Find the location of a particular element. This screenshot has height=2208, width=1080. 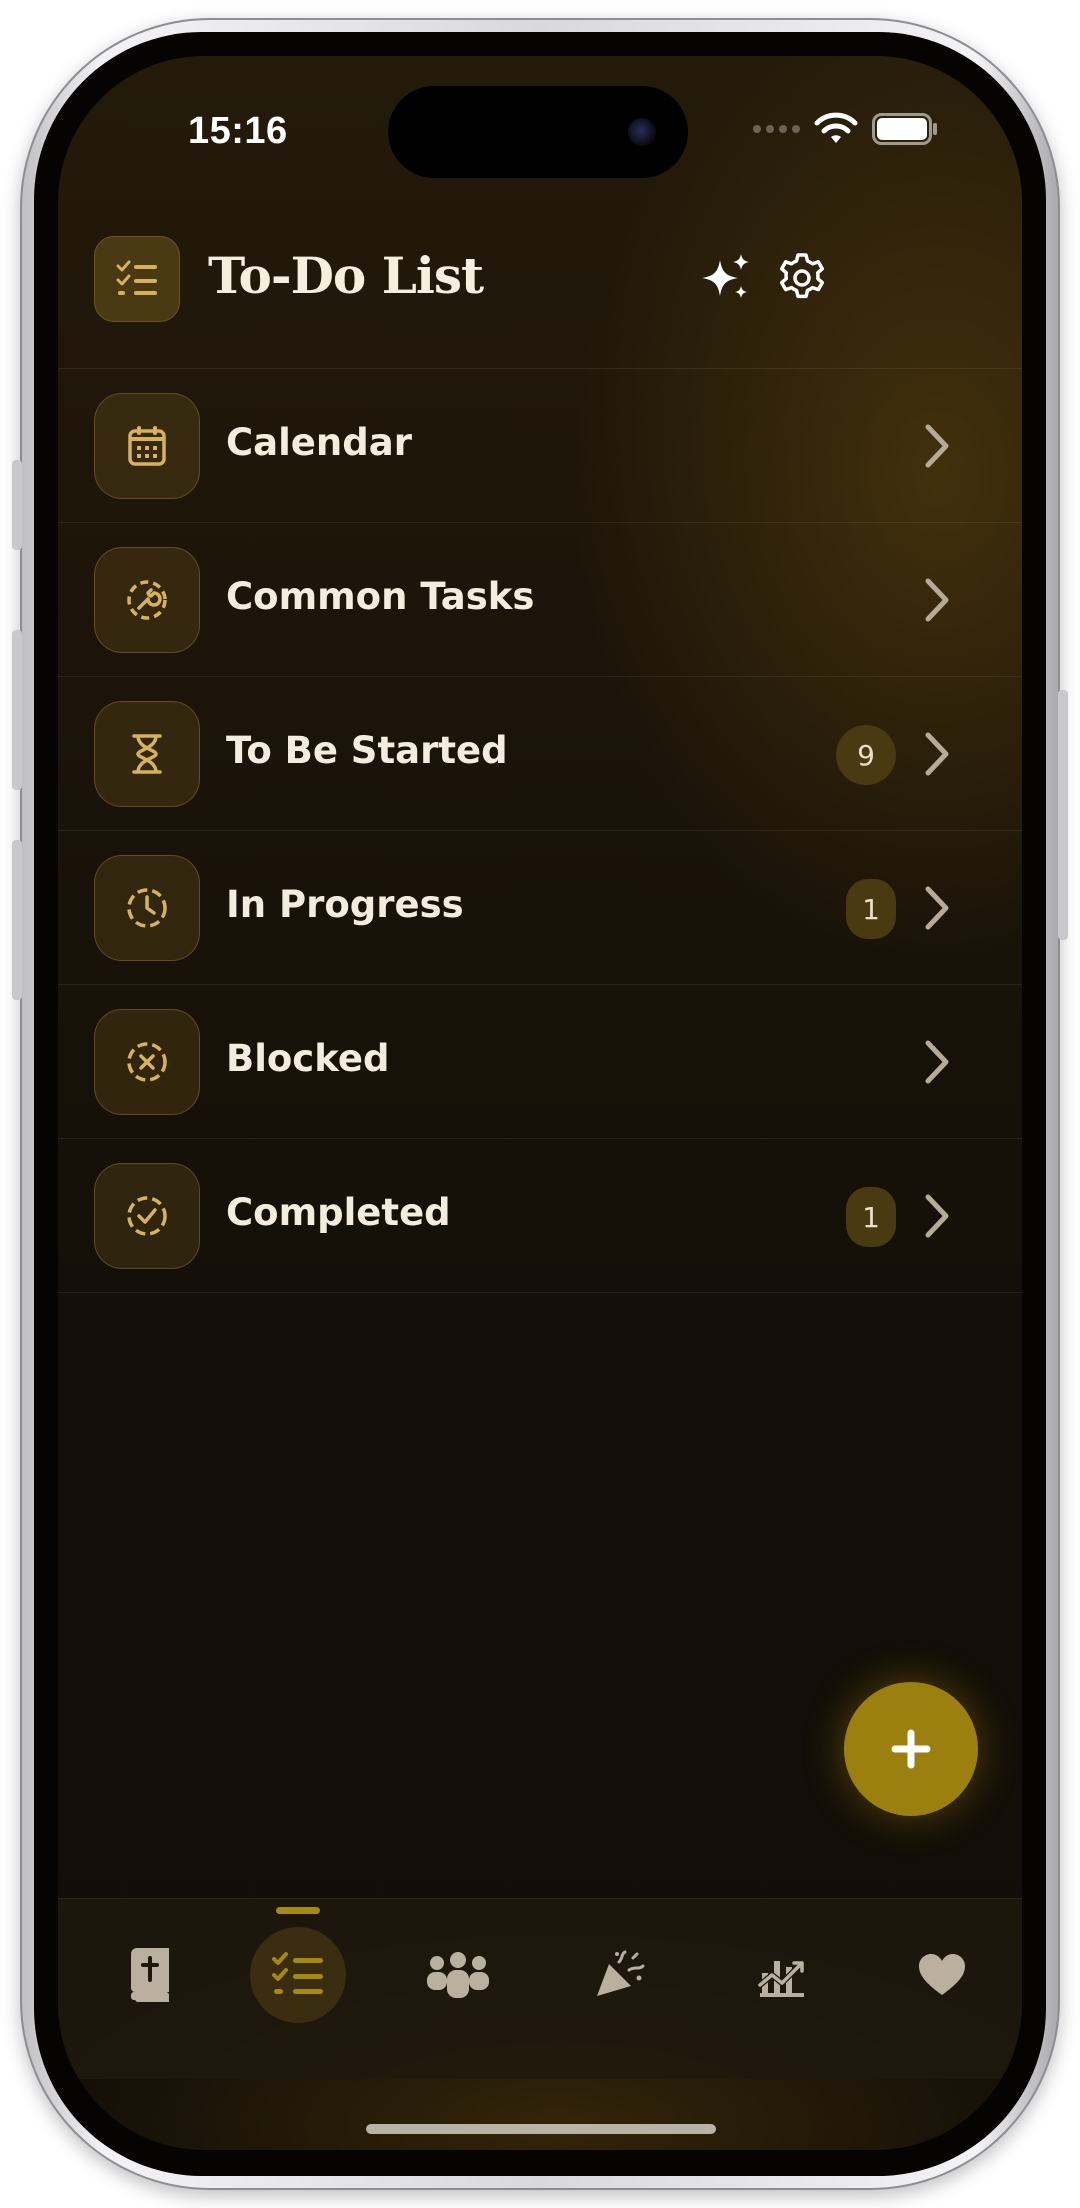

wrench-icon is located at coordinates (147, 600).